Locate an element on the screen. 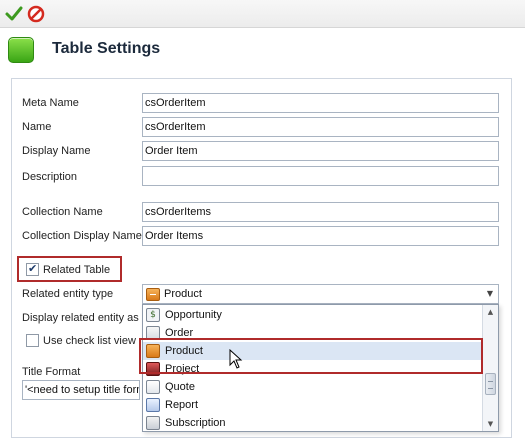 The width and height of the screenshot is (525, 446). header: Table Settings is located at coordinates (262, 50).